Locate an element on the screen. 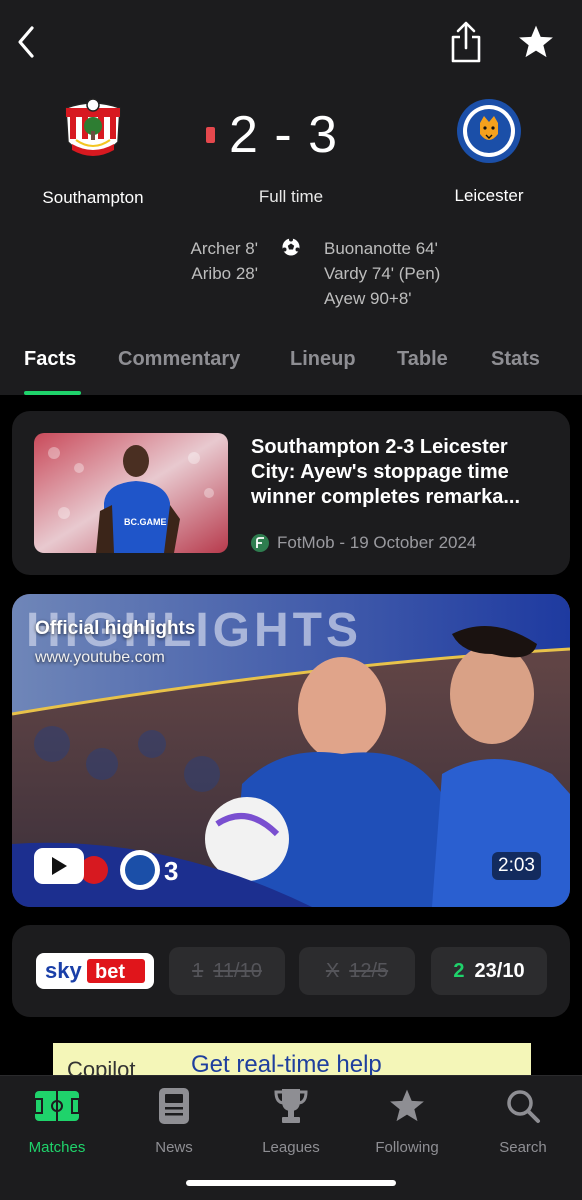  football-icon is located at coordinates (291, 246).